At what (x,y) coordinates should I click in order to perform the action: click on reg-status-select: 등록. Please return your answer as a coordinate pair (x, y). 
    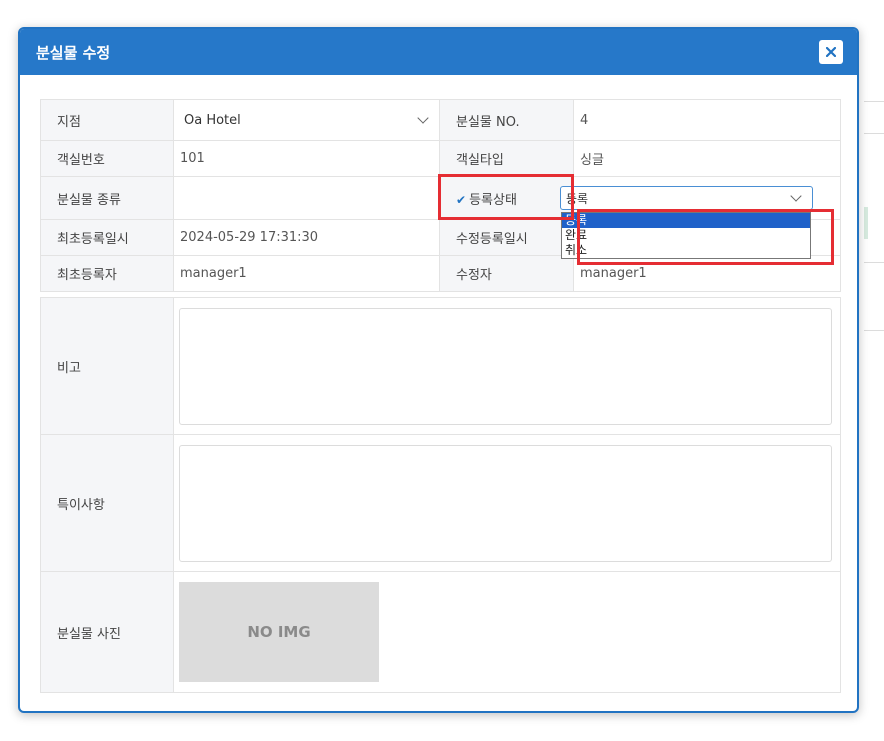
    Looking at the image, I should click on (686, 198).